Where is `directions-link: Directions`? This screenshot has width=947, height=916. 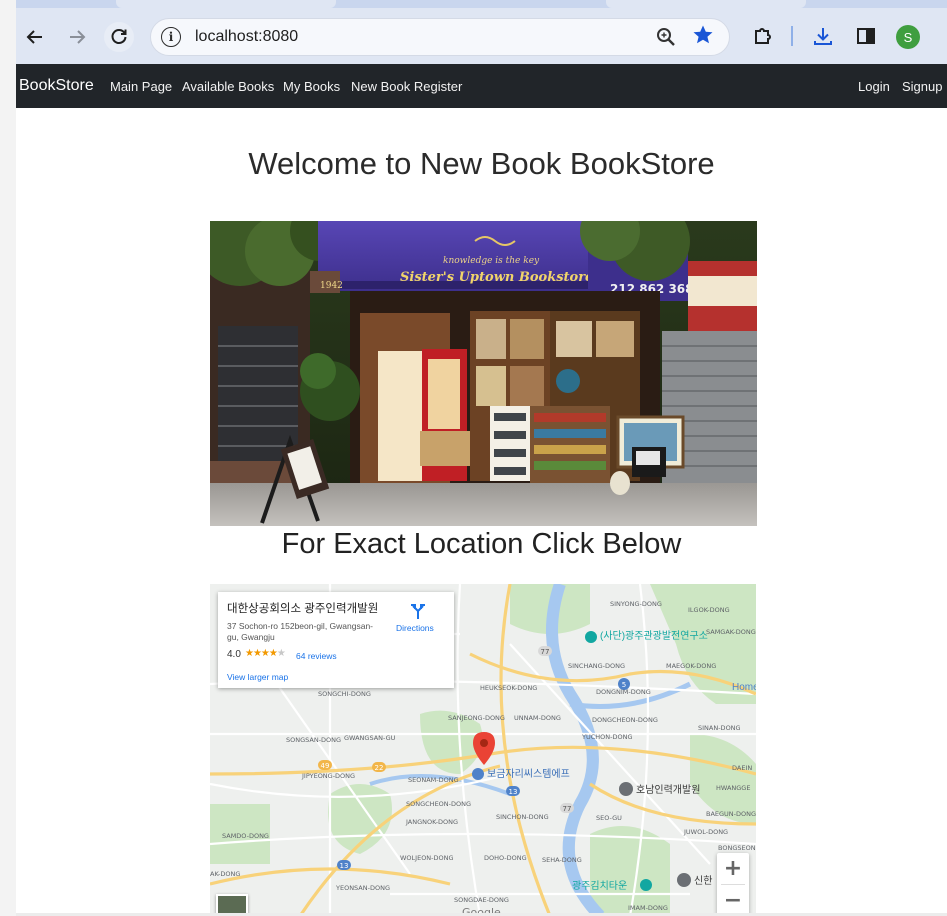 directions-link: Directions is located at coordinates (415, 628).